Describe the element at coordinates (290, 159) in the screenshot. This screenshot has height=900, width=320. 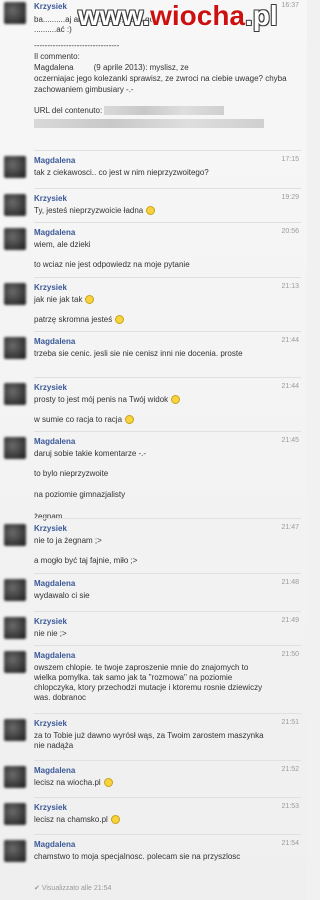
I see `message-time: 17:15` at that location.